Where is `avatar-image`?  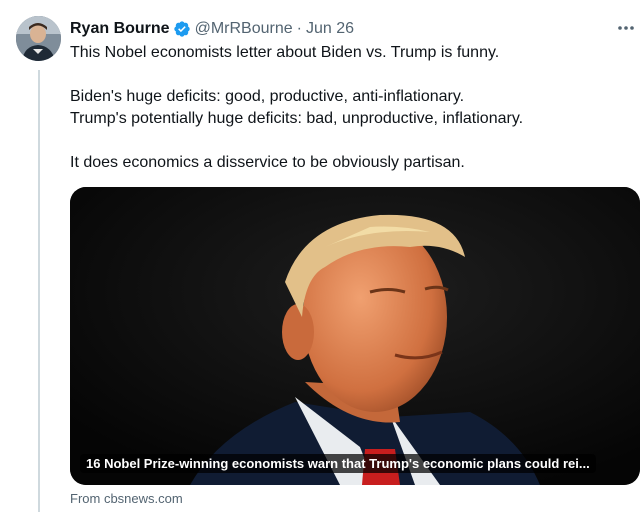
avatar-image is located at coordinates (38, 38).